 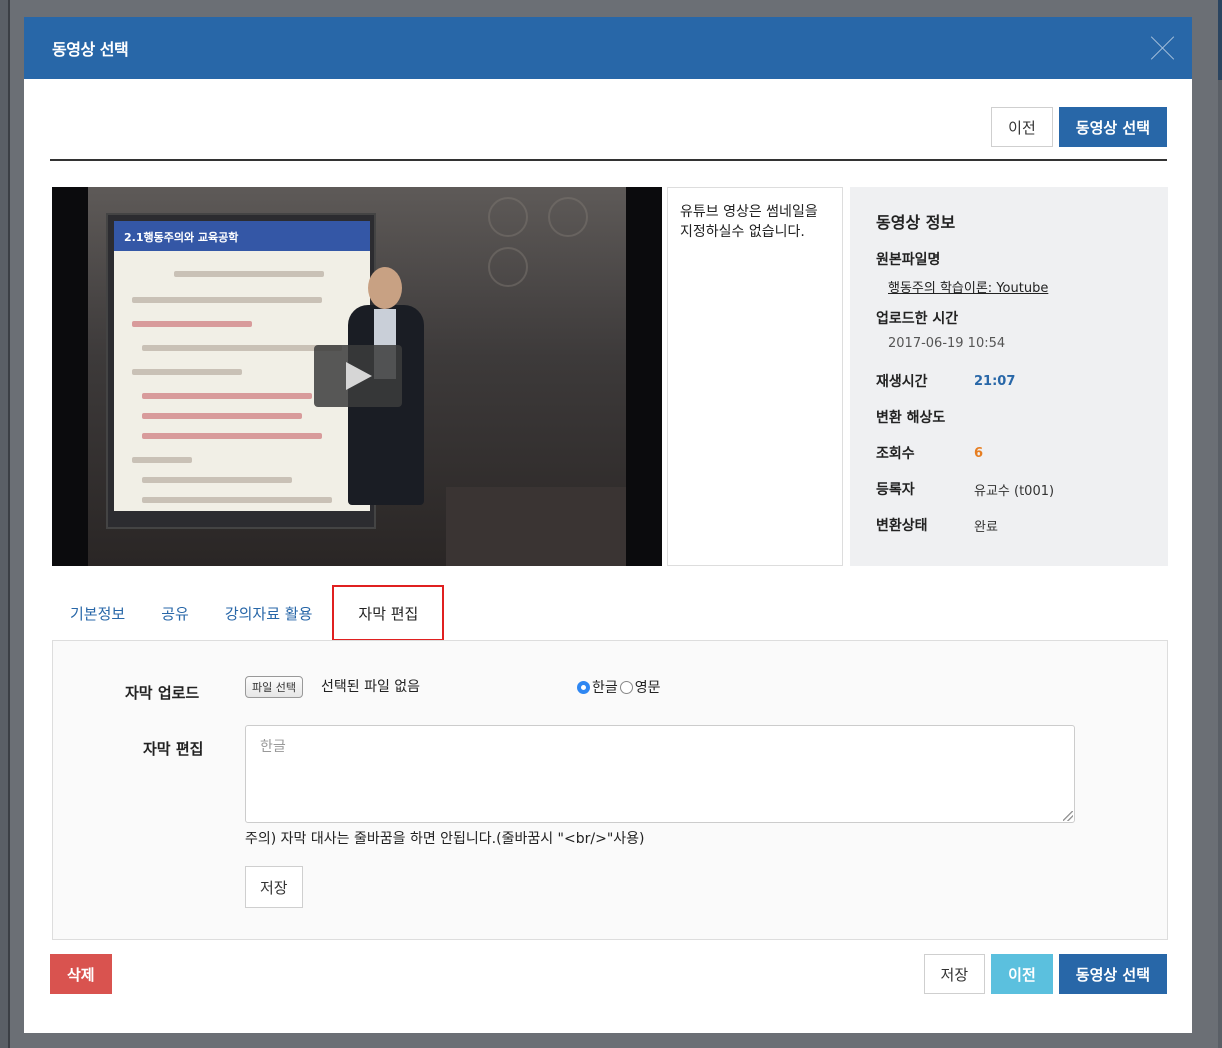 What do you see at coordinates (162, 693) in the screenshot?
I see `subtitle-upload-label: 자막 업로드` at bounding box center [162, 693].